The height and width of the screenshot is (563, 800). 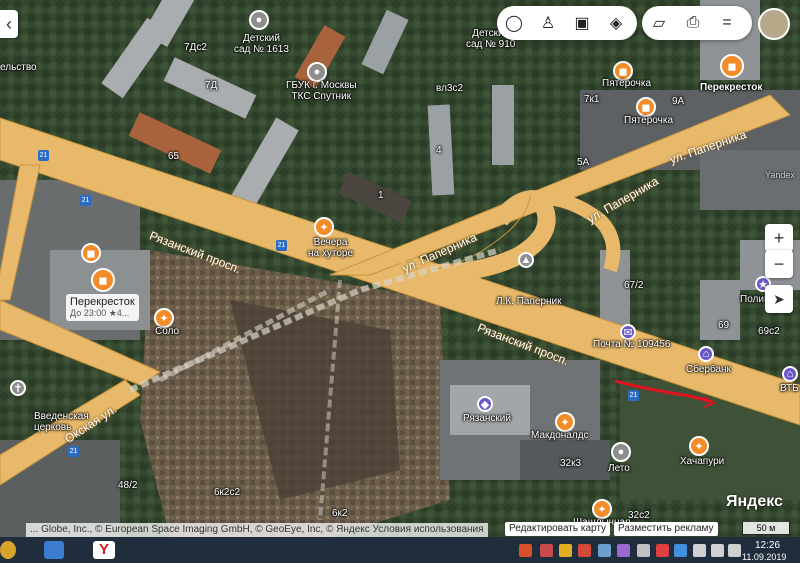 I want to click on building-number: 4, so click(x=439, y=150).